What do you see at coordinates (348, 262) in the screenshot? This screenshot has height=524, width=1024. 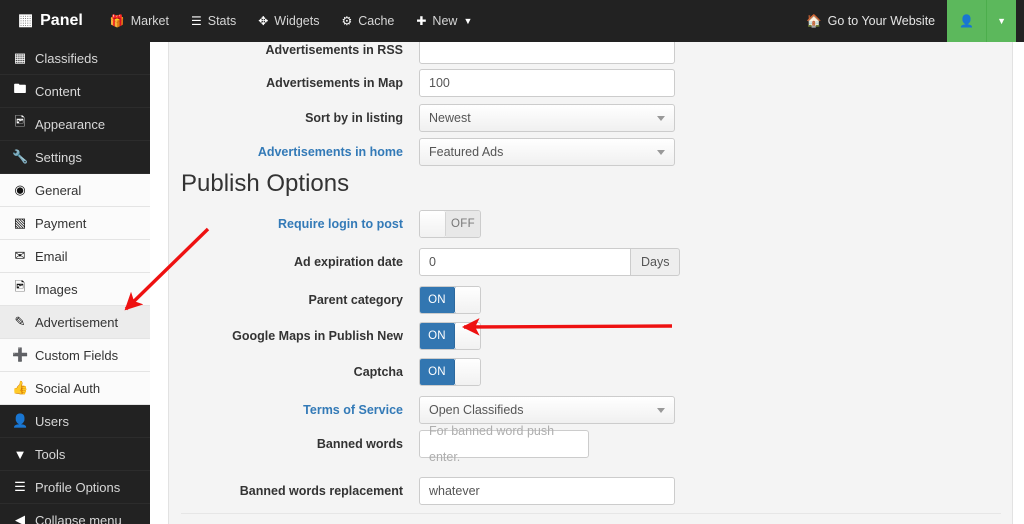 I see `label-ad-expiration-date: Ad expiration date` at bounding box center [348, 262].